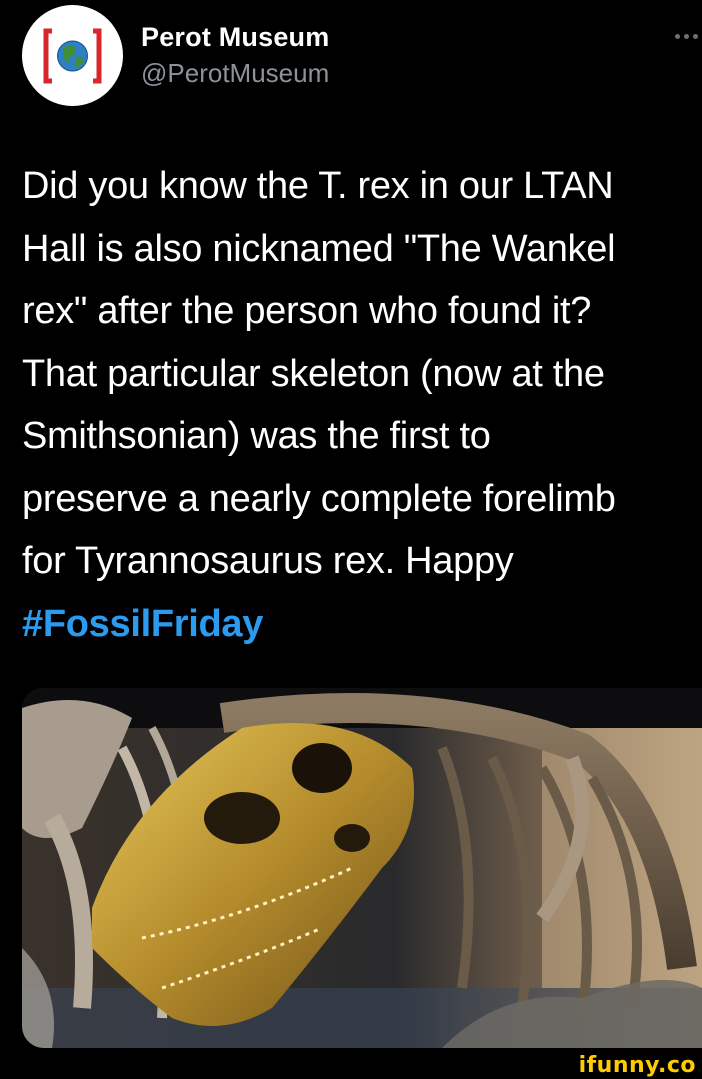  I want to click on hashtag-link: #FossilFriday, so click(357, 624).